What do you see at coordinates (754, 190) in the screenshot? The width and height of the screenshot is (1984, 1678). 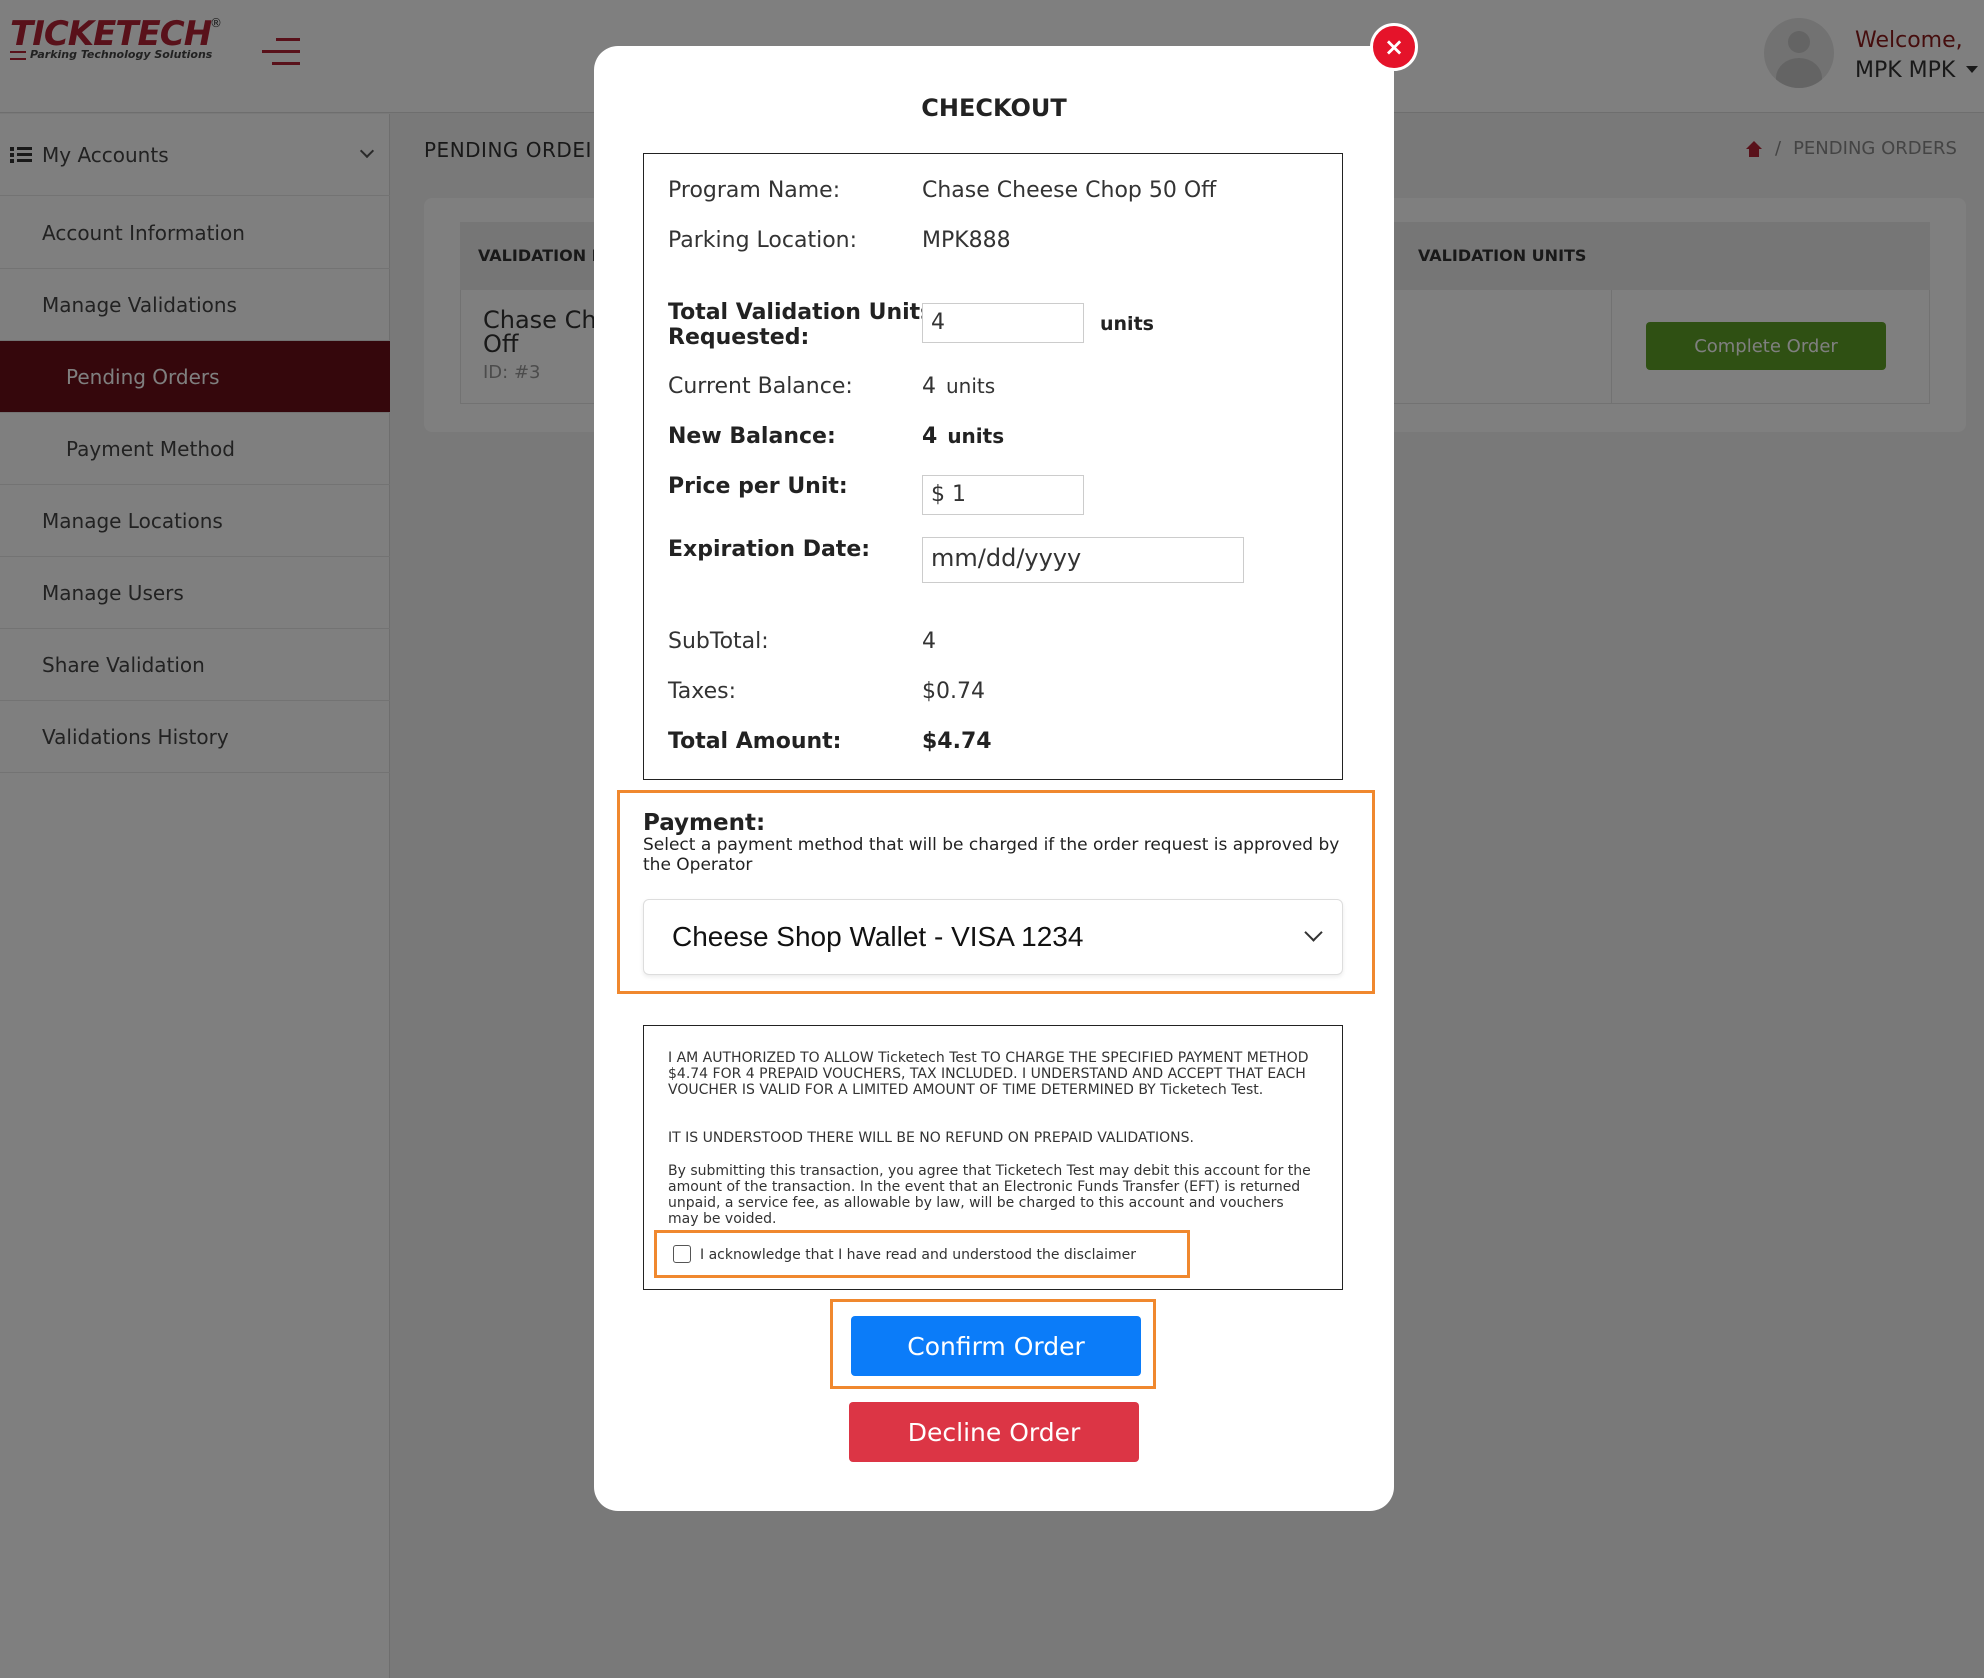 I see `program-name-label: Program Name:` at bounding box center [754, 190].